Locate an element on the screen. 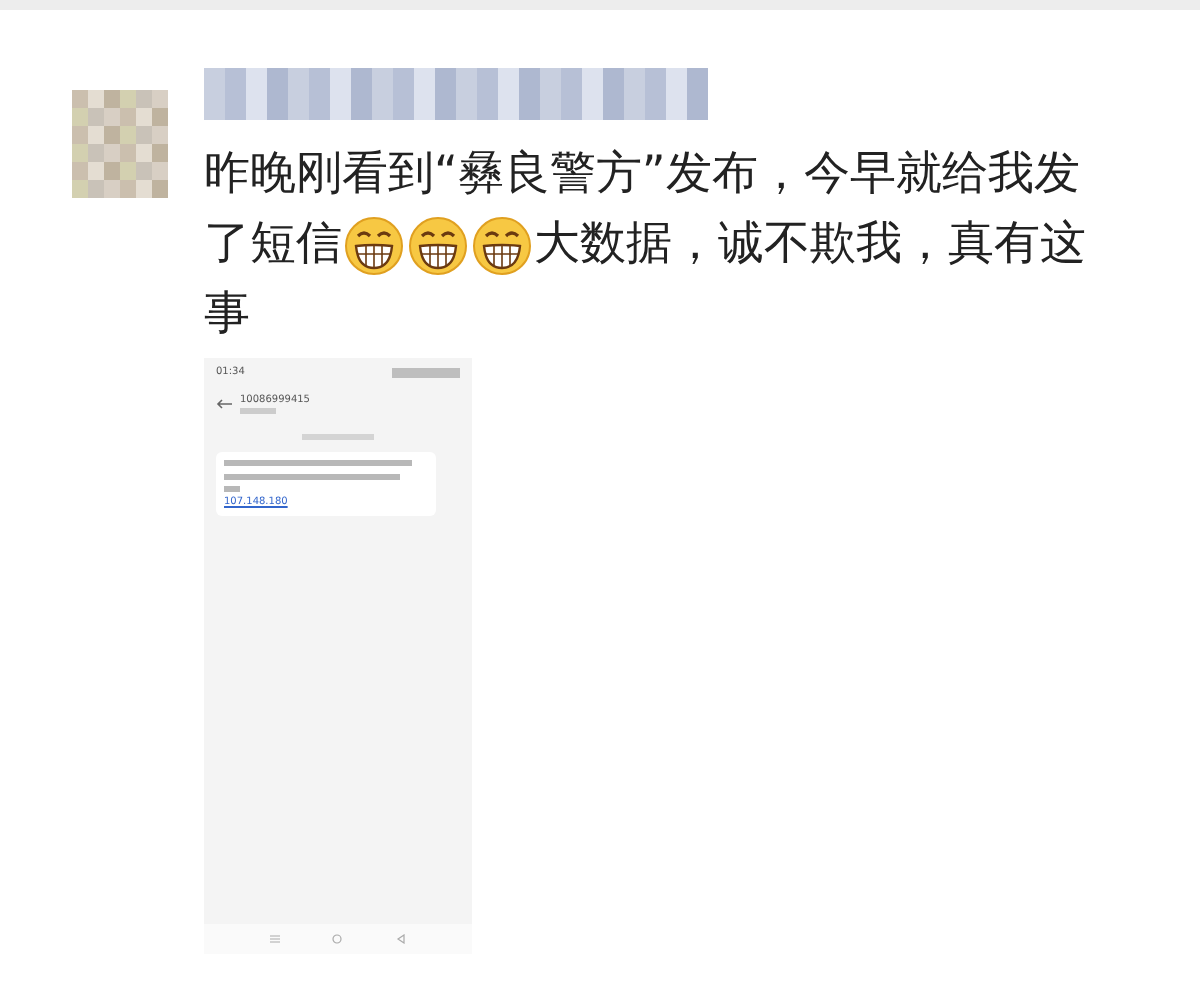  post-text: 了短信 is located at coordinates (273, 245).